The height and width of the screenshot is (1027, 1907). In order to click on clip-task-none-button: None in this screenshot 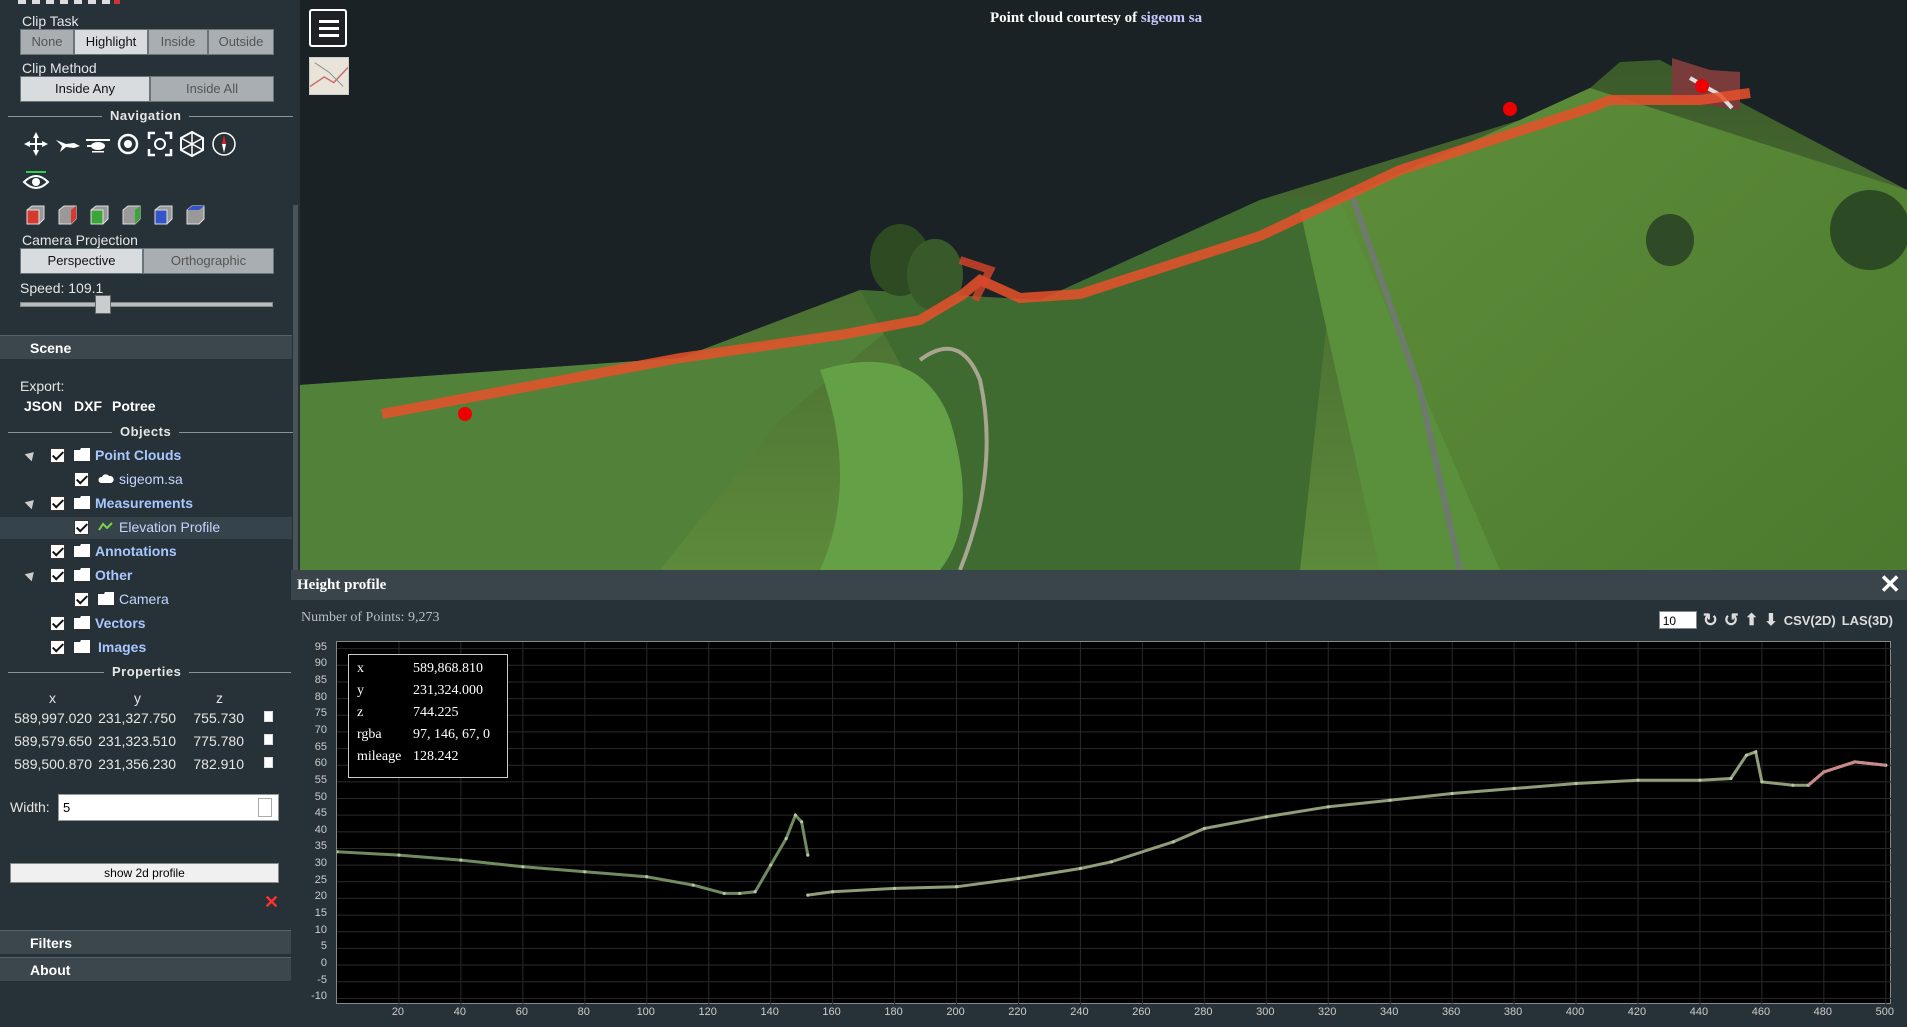, I will do `click(47, 42)`.